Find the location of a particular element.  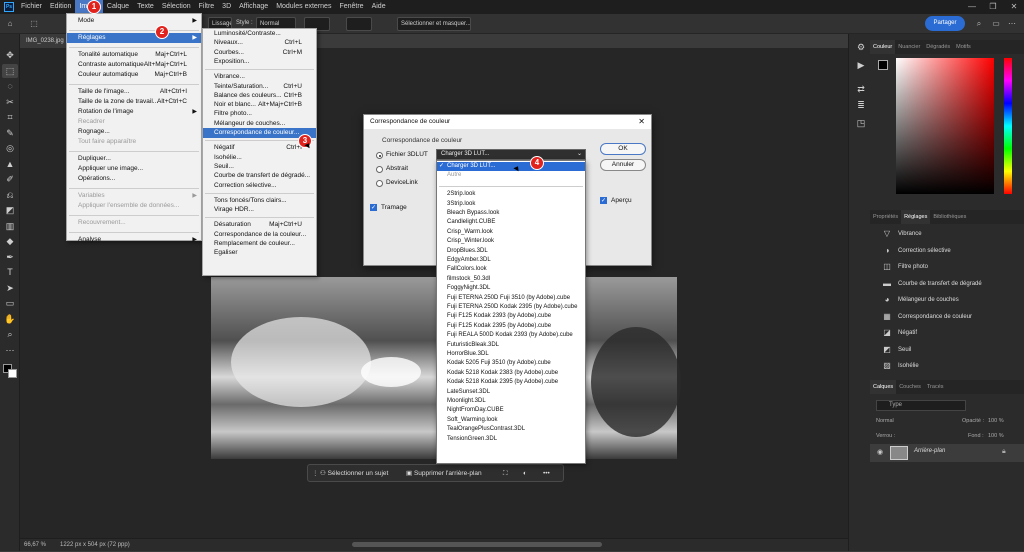

remove-background-button: ▣ Supprimer l'arrière-plan is located at coordinates (444, 473).